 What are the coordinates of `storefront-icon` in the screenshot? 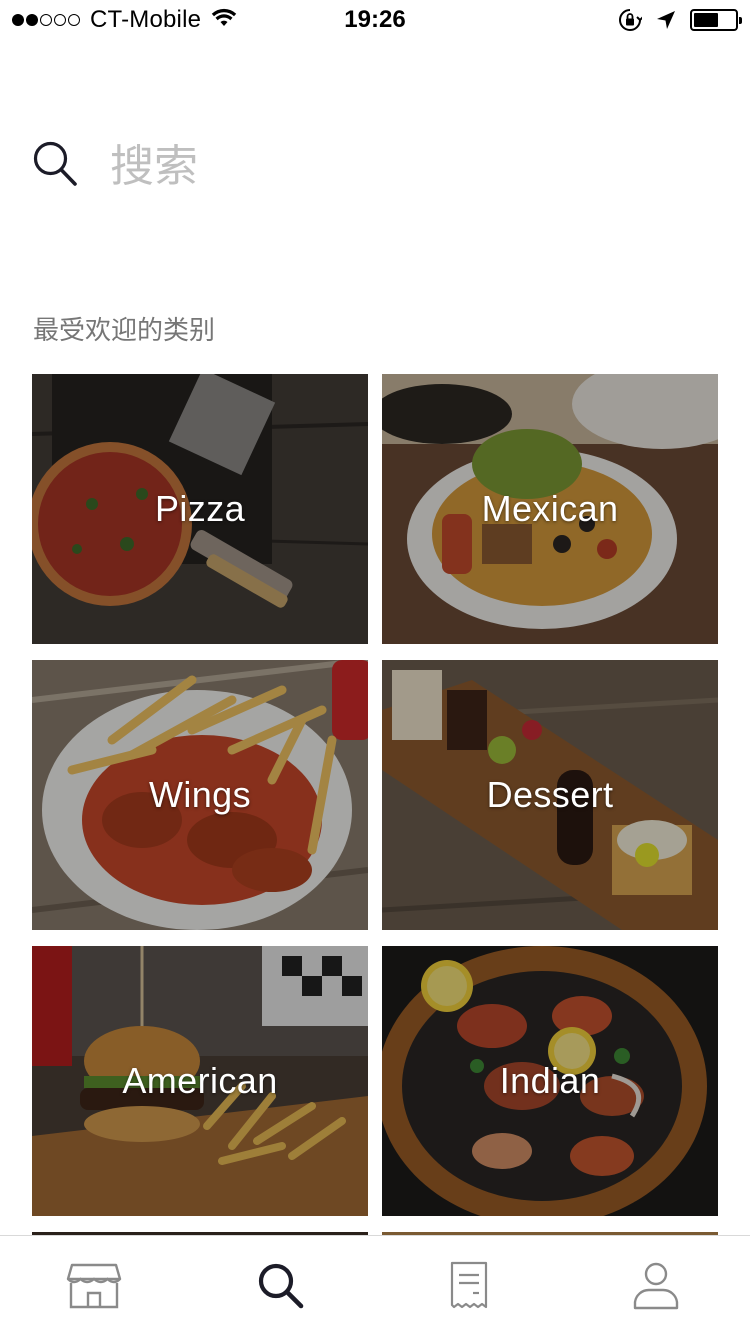 It's located at (93, 1285).